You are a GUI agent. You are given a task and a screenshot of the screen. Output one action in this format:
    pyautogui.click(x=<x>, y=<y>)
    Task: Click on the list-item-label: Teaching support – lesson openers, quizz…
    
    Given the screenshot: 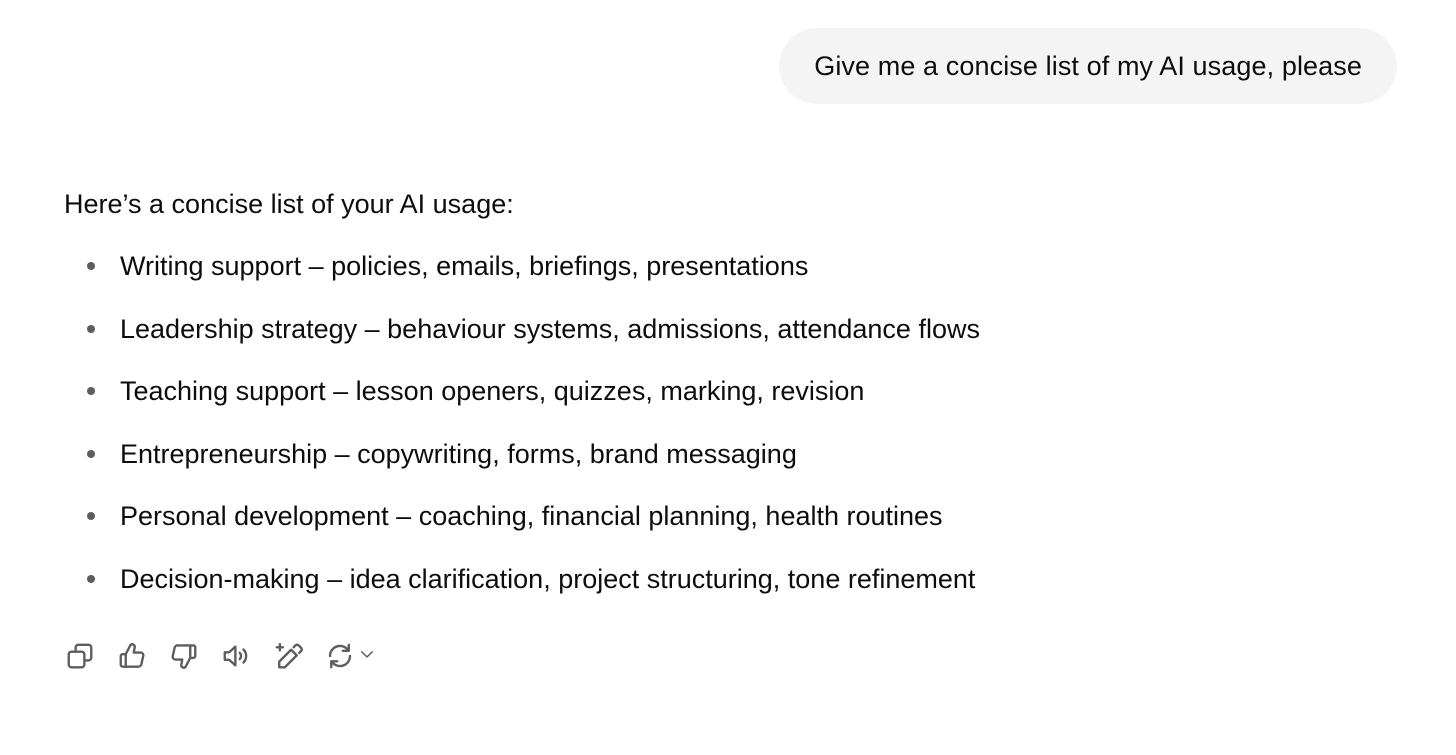 What is the action you would take?
    pyautogui.click(x=492, y=391)
    